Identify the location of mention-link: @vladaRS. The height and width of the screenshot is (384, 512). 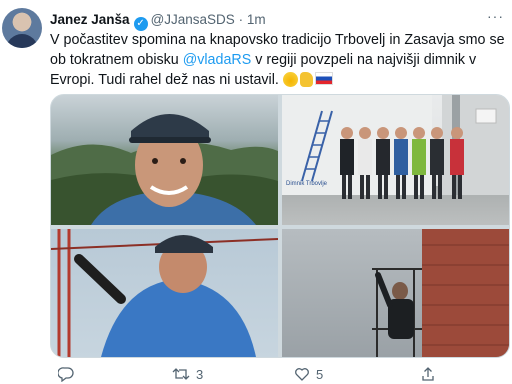
(217, 60).